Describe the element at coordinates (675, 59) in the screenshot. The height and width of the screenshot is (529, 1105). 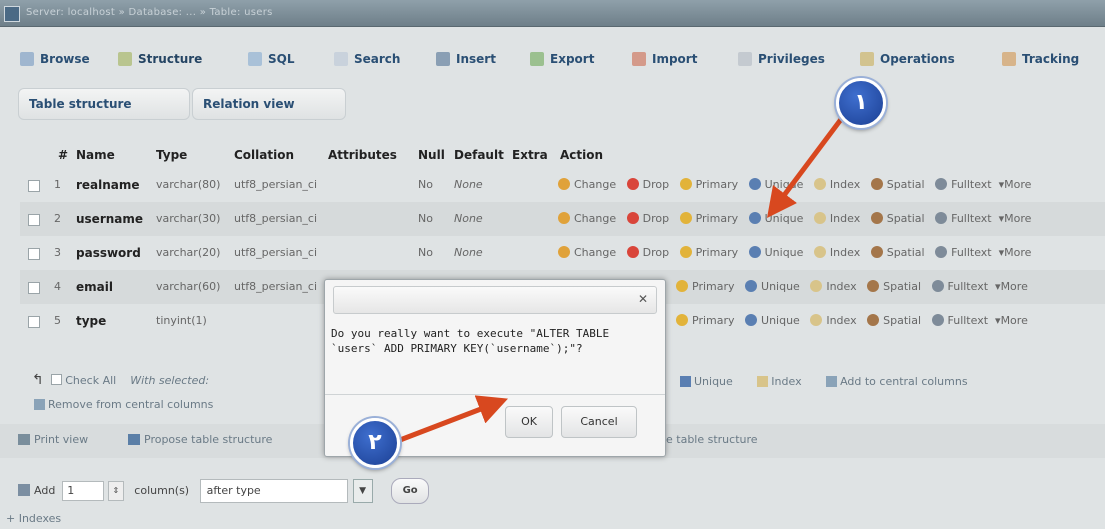
I see `tab-label: Import` at that location.